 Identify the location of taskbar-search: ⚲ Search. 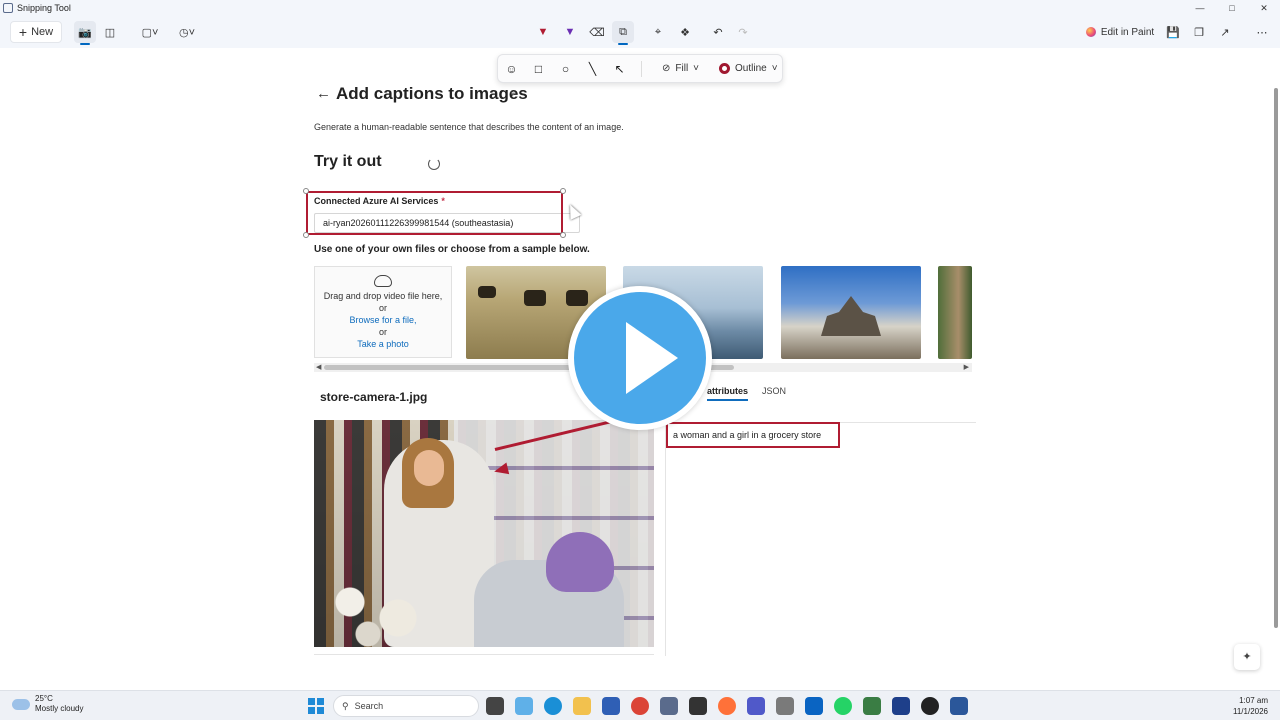
(406, 706).